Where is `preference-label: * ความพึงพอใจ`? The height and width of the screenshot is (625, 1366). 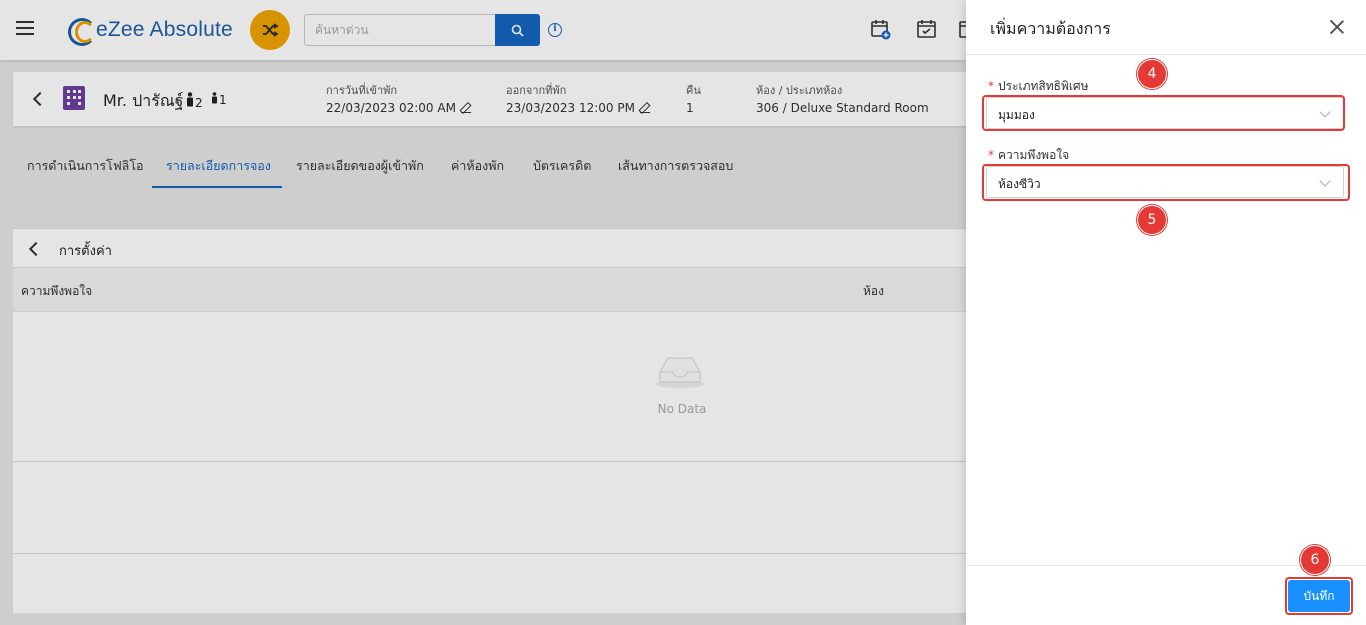 preference-label: * ความพึงพอใจ is located at coordinates (1029, 155).